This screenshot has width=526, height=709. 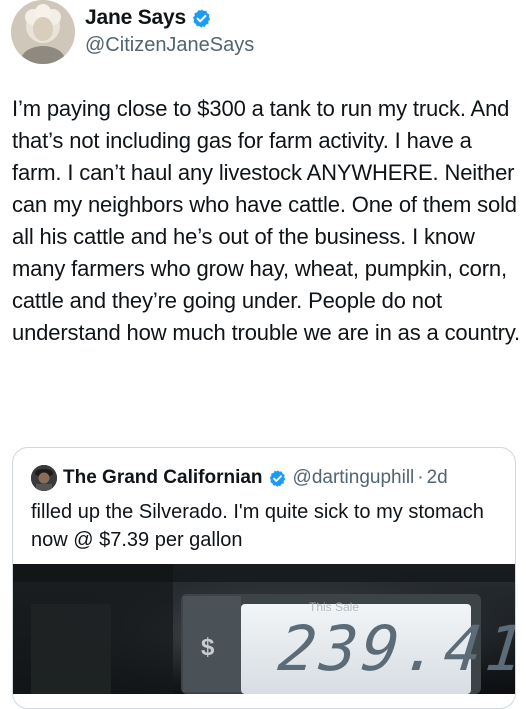 What do you see at coordinates (395, 648) in the screenshot?
I see `pump-sale-readout: 239.41` at bounding box center [395, 648].